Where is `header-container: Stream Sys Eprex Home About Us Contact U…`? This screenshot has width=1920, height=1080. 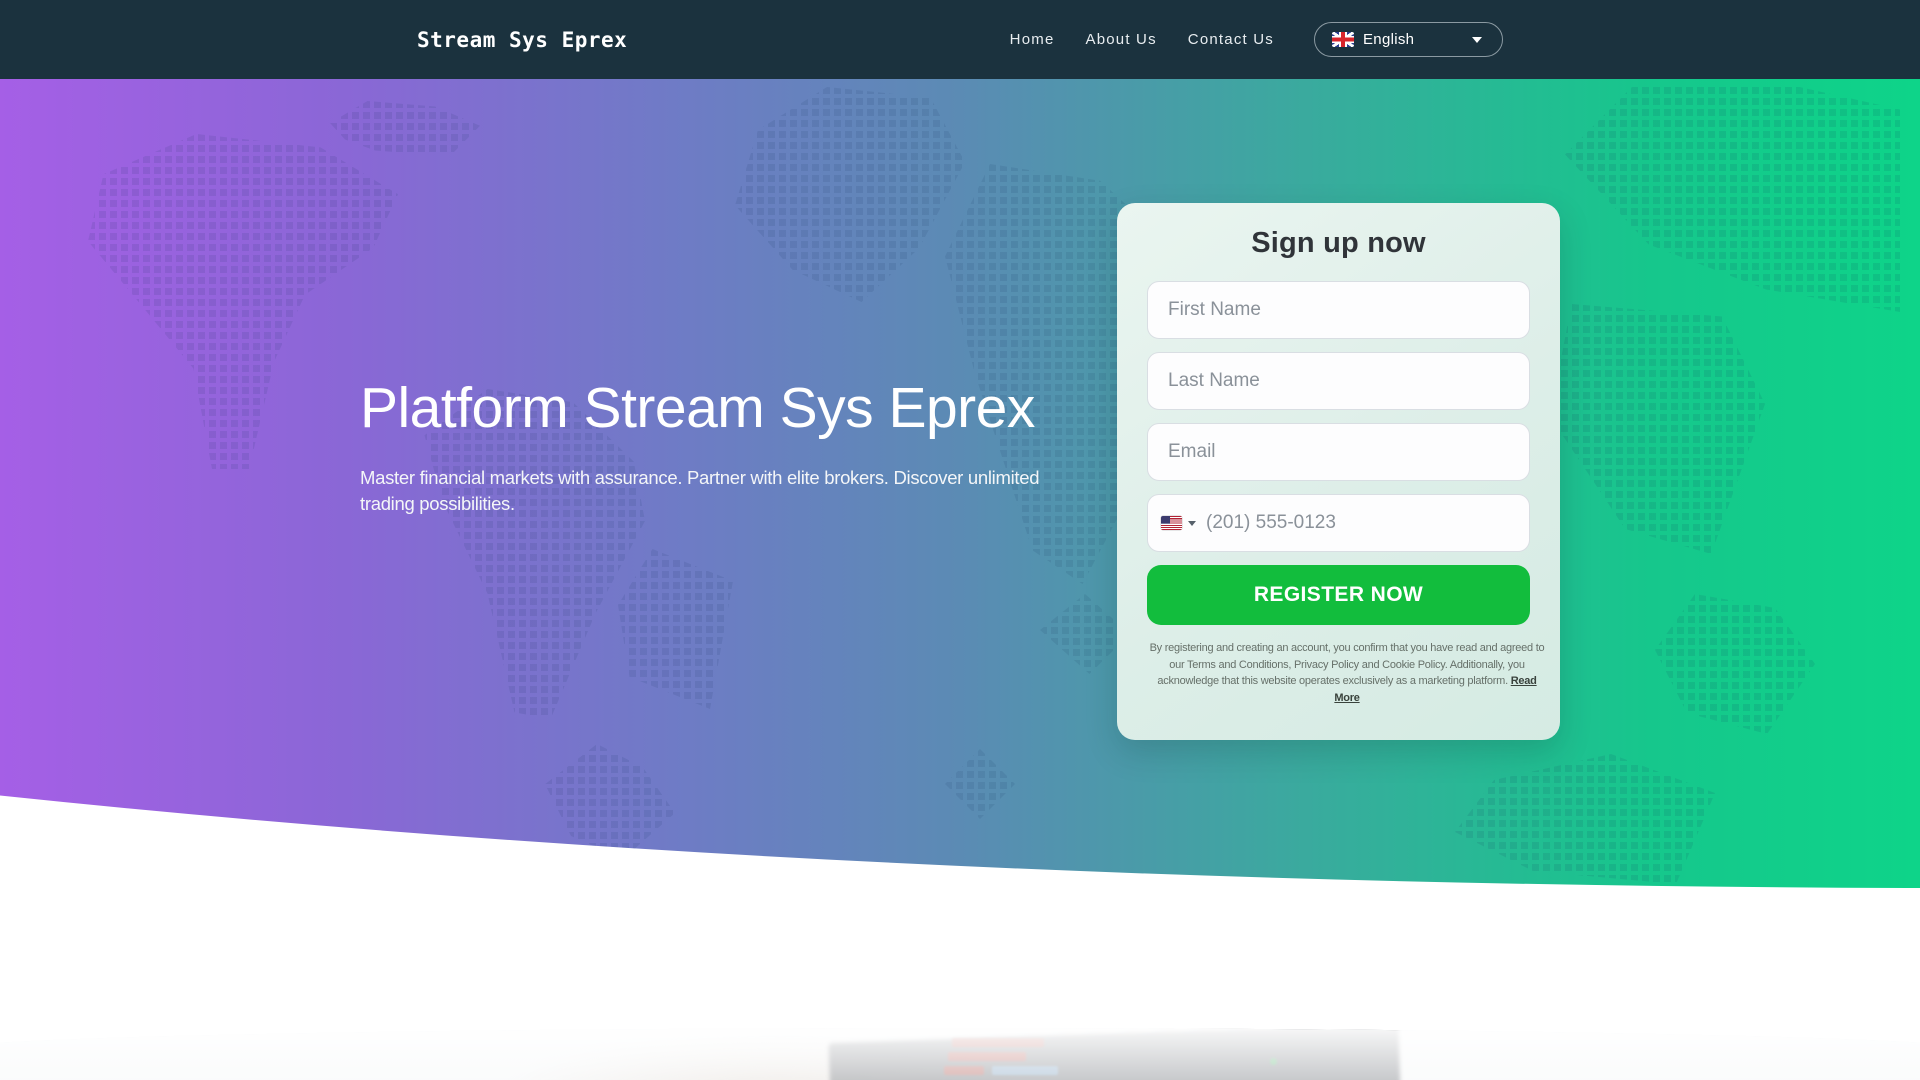
header-container: Stream Sys Eprex Home About Us Contact U… is located at coordinates (960, 39).